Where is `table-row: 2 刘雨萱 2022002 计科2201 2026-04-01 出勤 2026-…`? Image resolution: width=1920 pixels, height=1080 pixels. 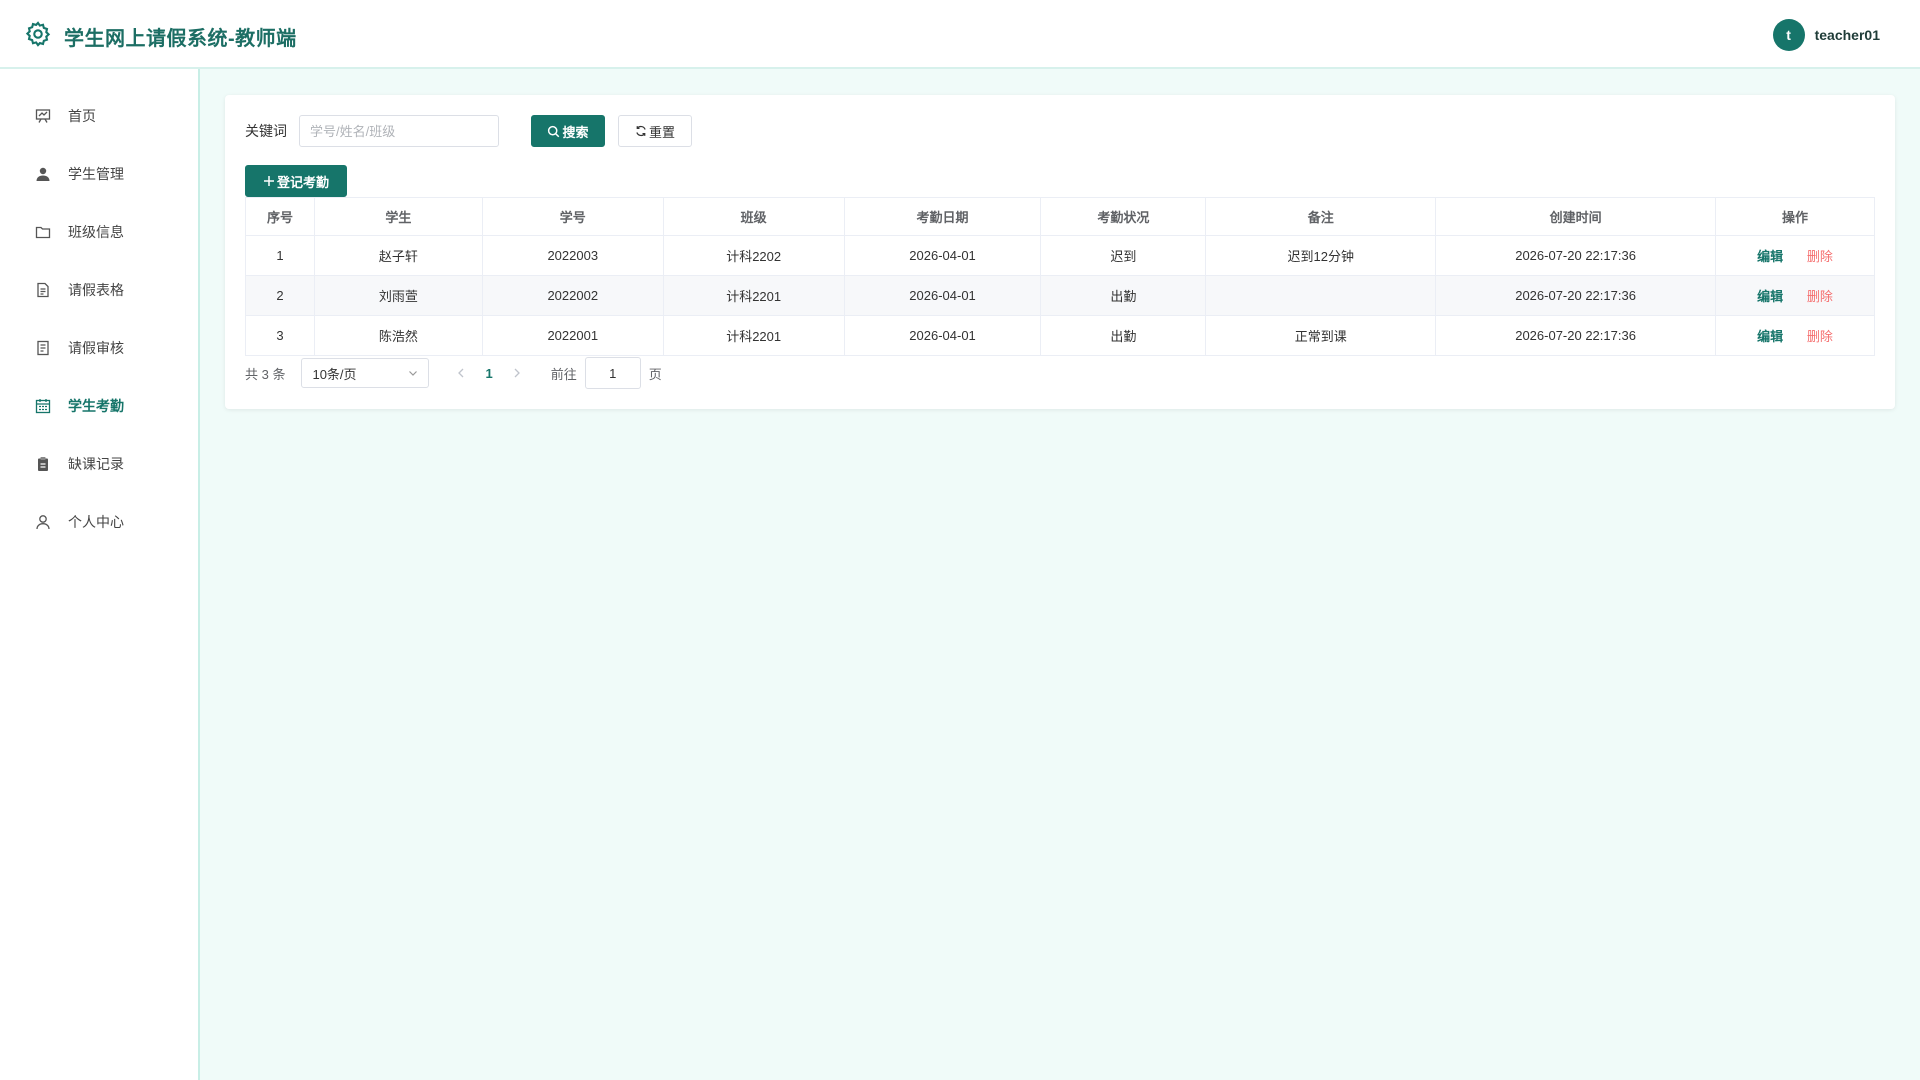 table-row: 2 刘雨萱 2022002 计科2201 2026-04-01 出勤 2026-… is located at coordinates (1060, 295).